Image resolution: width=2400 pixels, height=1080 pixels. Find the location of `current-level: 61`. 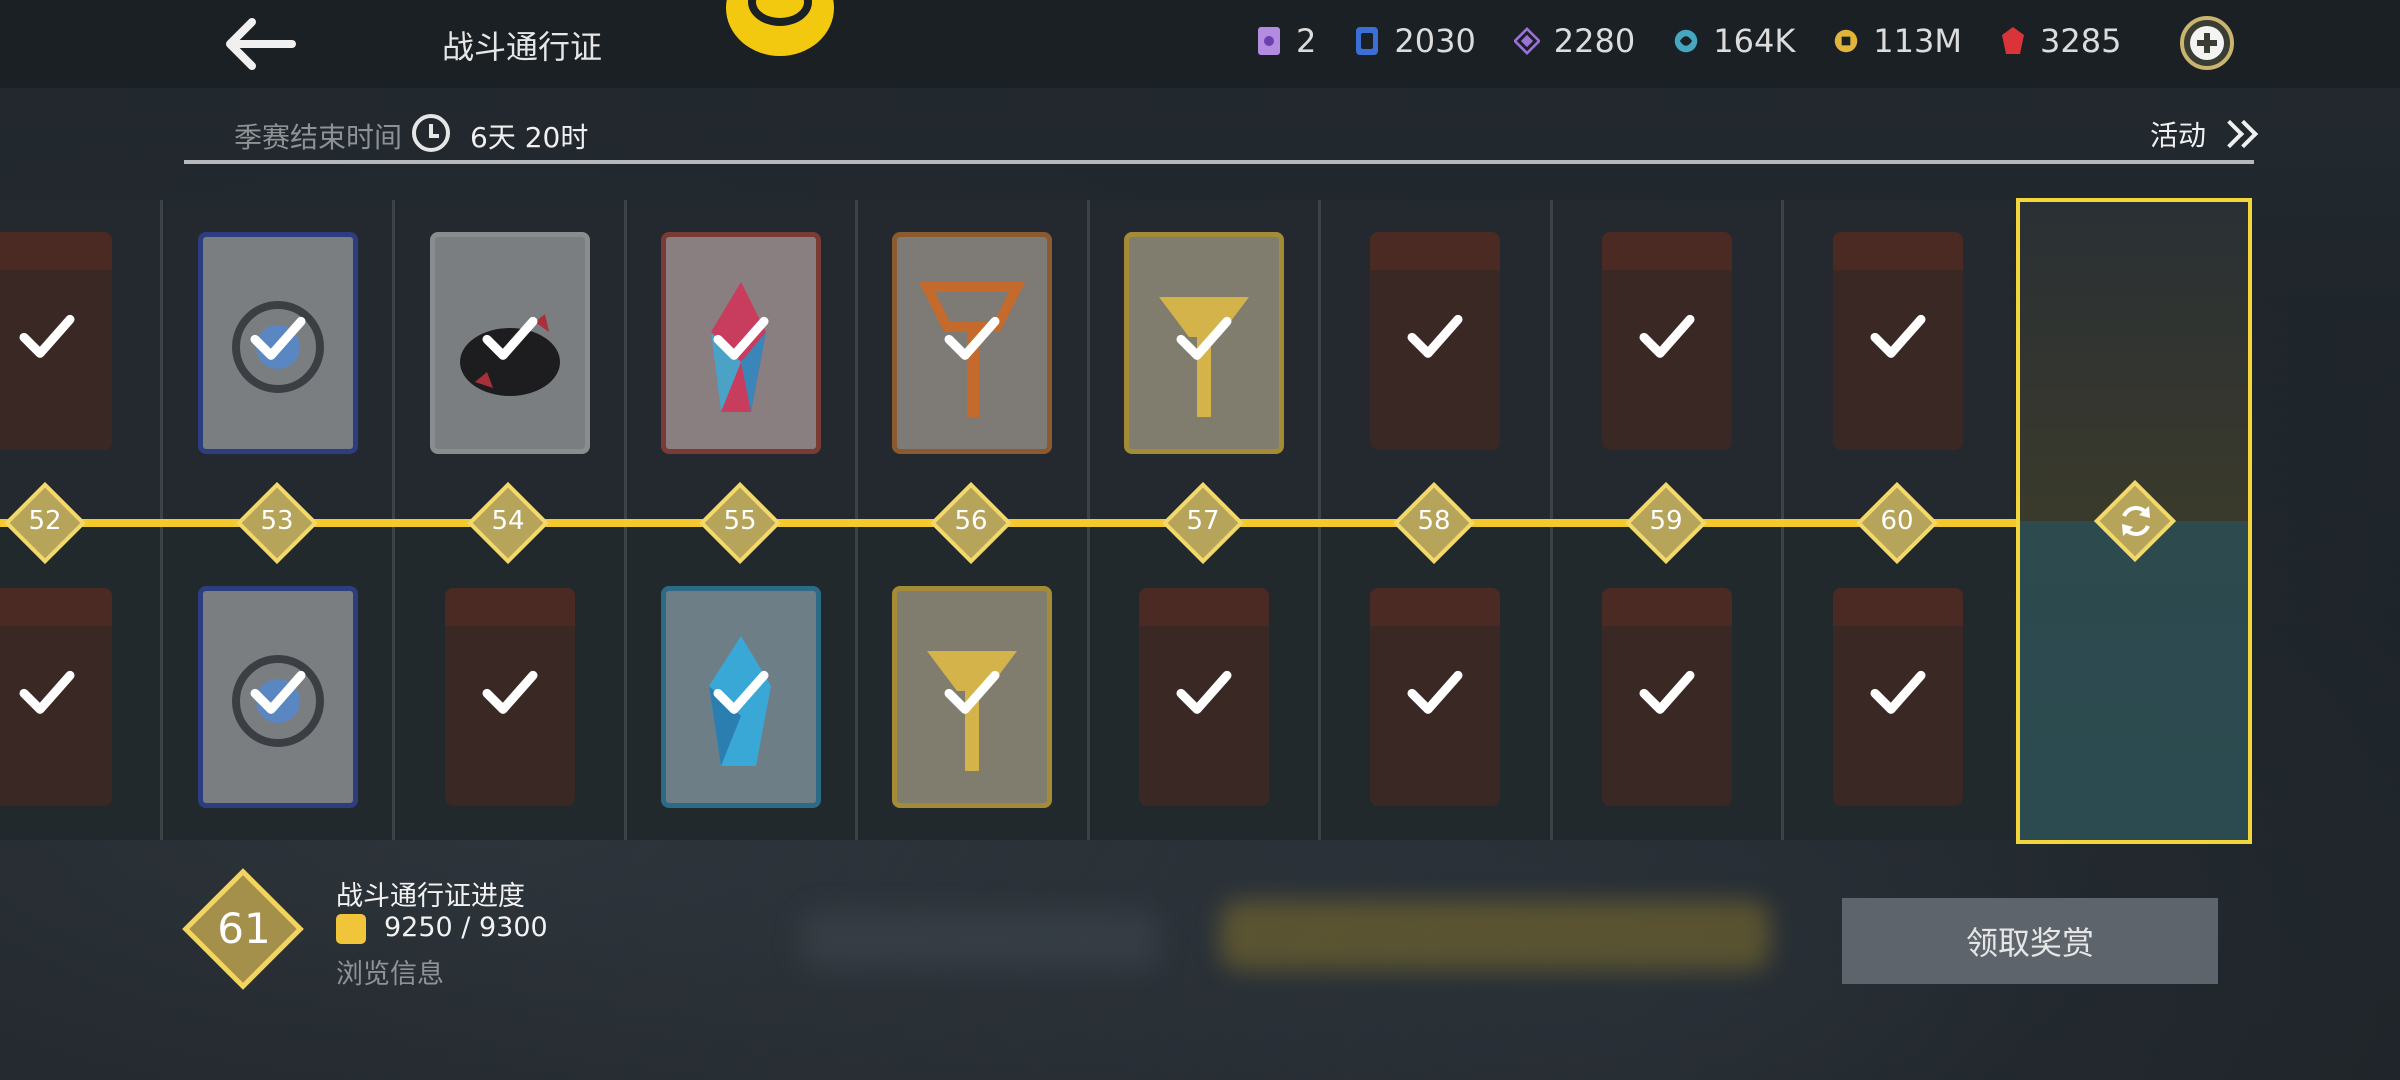

current-level: 61 is located at coordinates (244, 928).